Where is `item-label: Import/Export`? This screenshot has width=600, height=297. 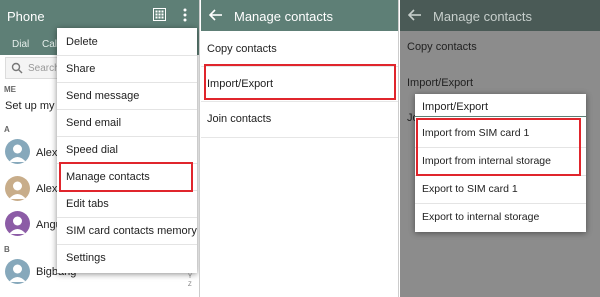 item-label: Import/Export is located at coordinates (240, 84).